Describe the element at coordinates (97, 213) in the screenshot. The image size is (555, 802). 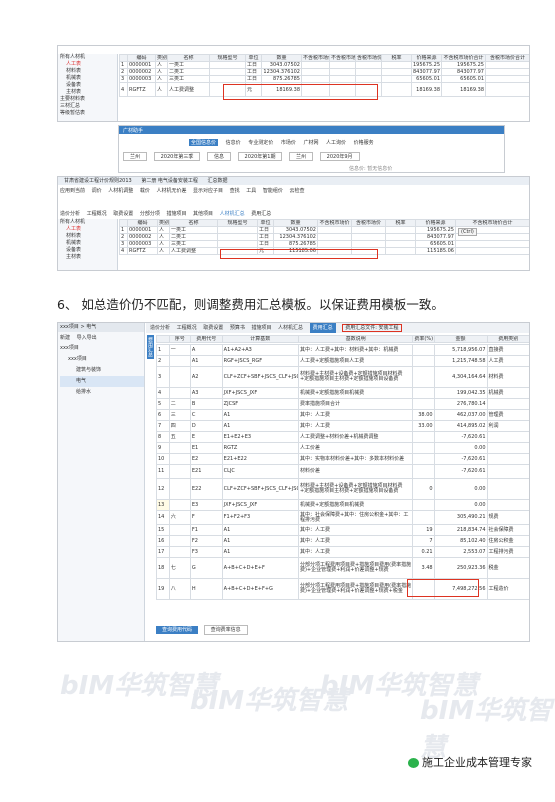
I see `tab-overview: 工程概况` at that location.